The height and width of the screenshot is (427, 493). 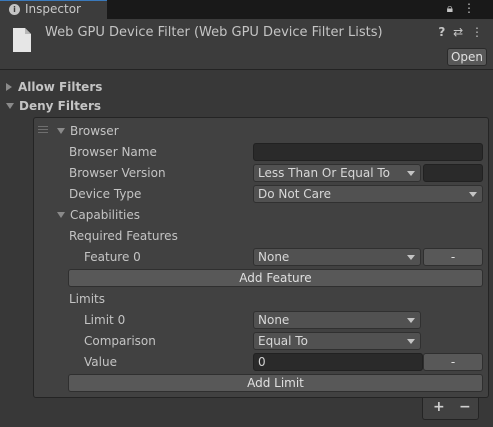 What do you see at coordinates (441, 32) in the screenshot?
I see `help-icon: ?` at bounding box center [441, 32].